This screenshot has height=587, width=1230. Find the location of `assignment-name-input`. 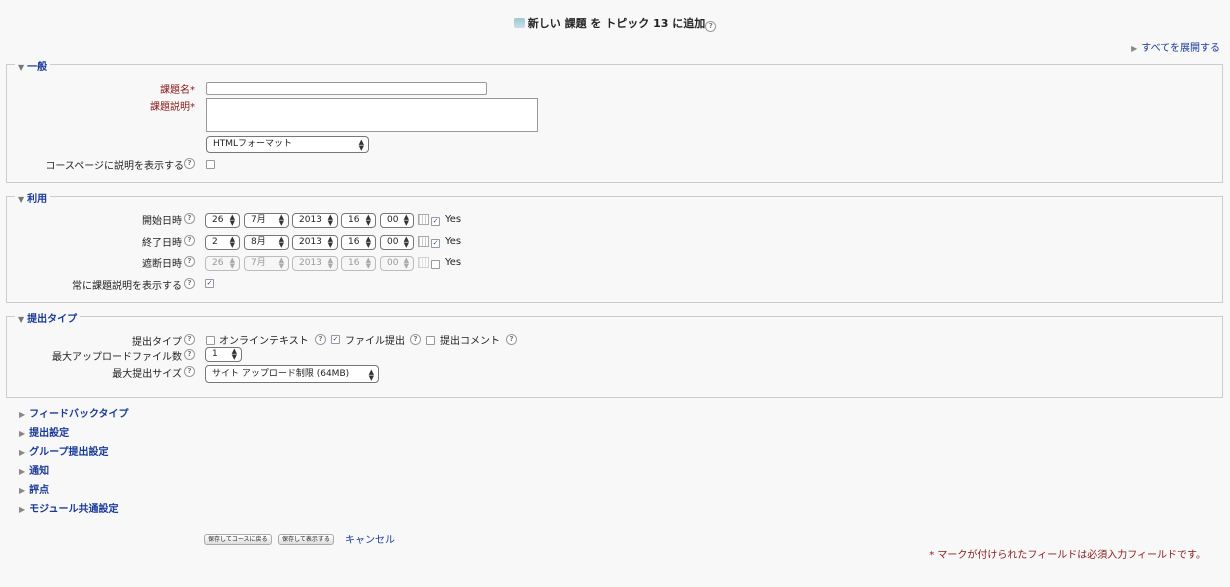

assignment-name-input is located at coordinates (346, 88).